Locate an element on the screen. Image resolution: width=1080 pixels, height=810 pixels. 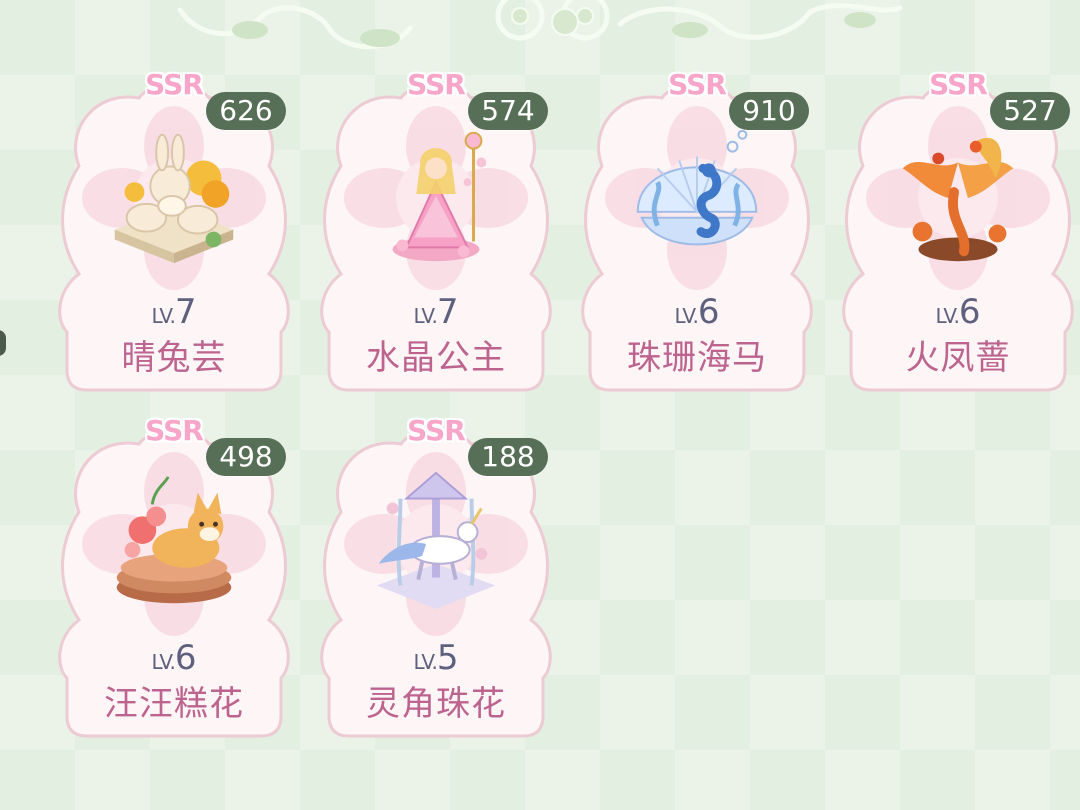
item-card: SSR 498 LV.6 汪汪糕花 is located at coordinates (174, 578).